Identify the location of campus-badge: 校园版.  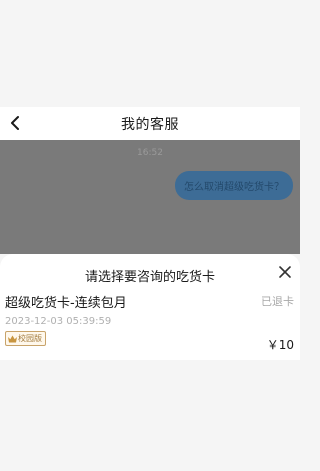
(25, 338).